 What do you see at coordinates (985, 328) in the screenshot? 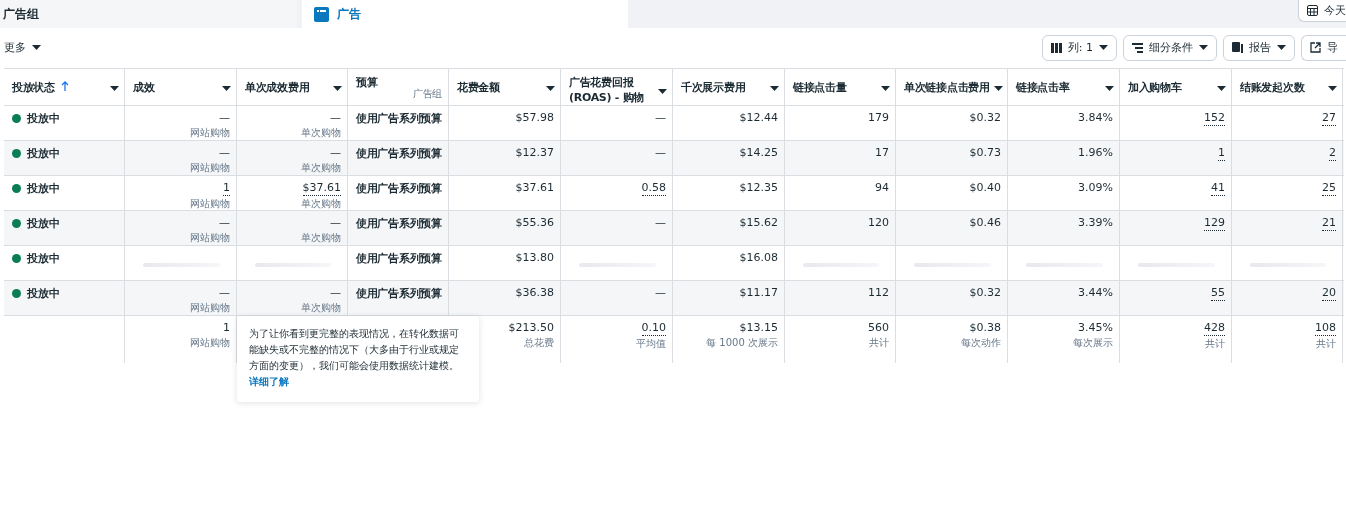
I see `cell-value: $0.38` at bounding box center [985, 328].